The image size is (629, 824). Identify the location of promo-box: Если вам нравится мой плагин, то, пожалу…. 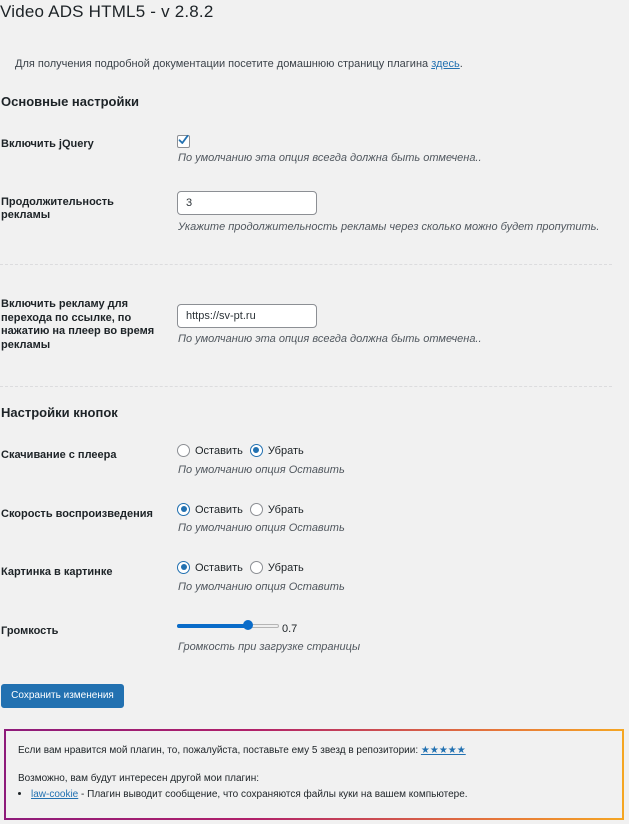
(314, 774).